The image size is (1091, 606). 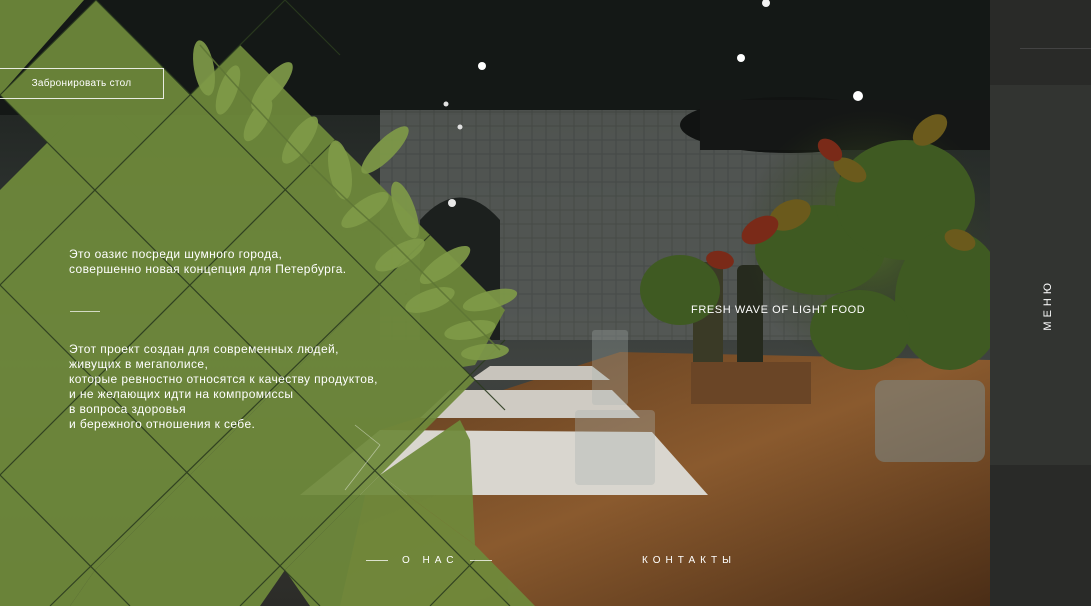 What do you see at coordinates (162, 424) in the screenshot?
I see `description-line: и бережного отношения к себе.` at bounding box center [162, 424].